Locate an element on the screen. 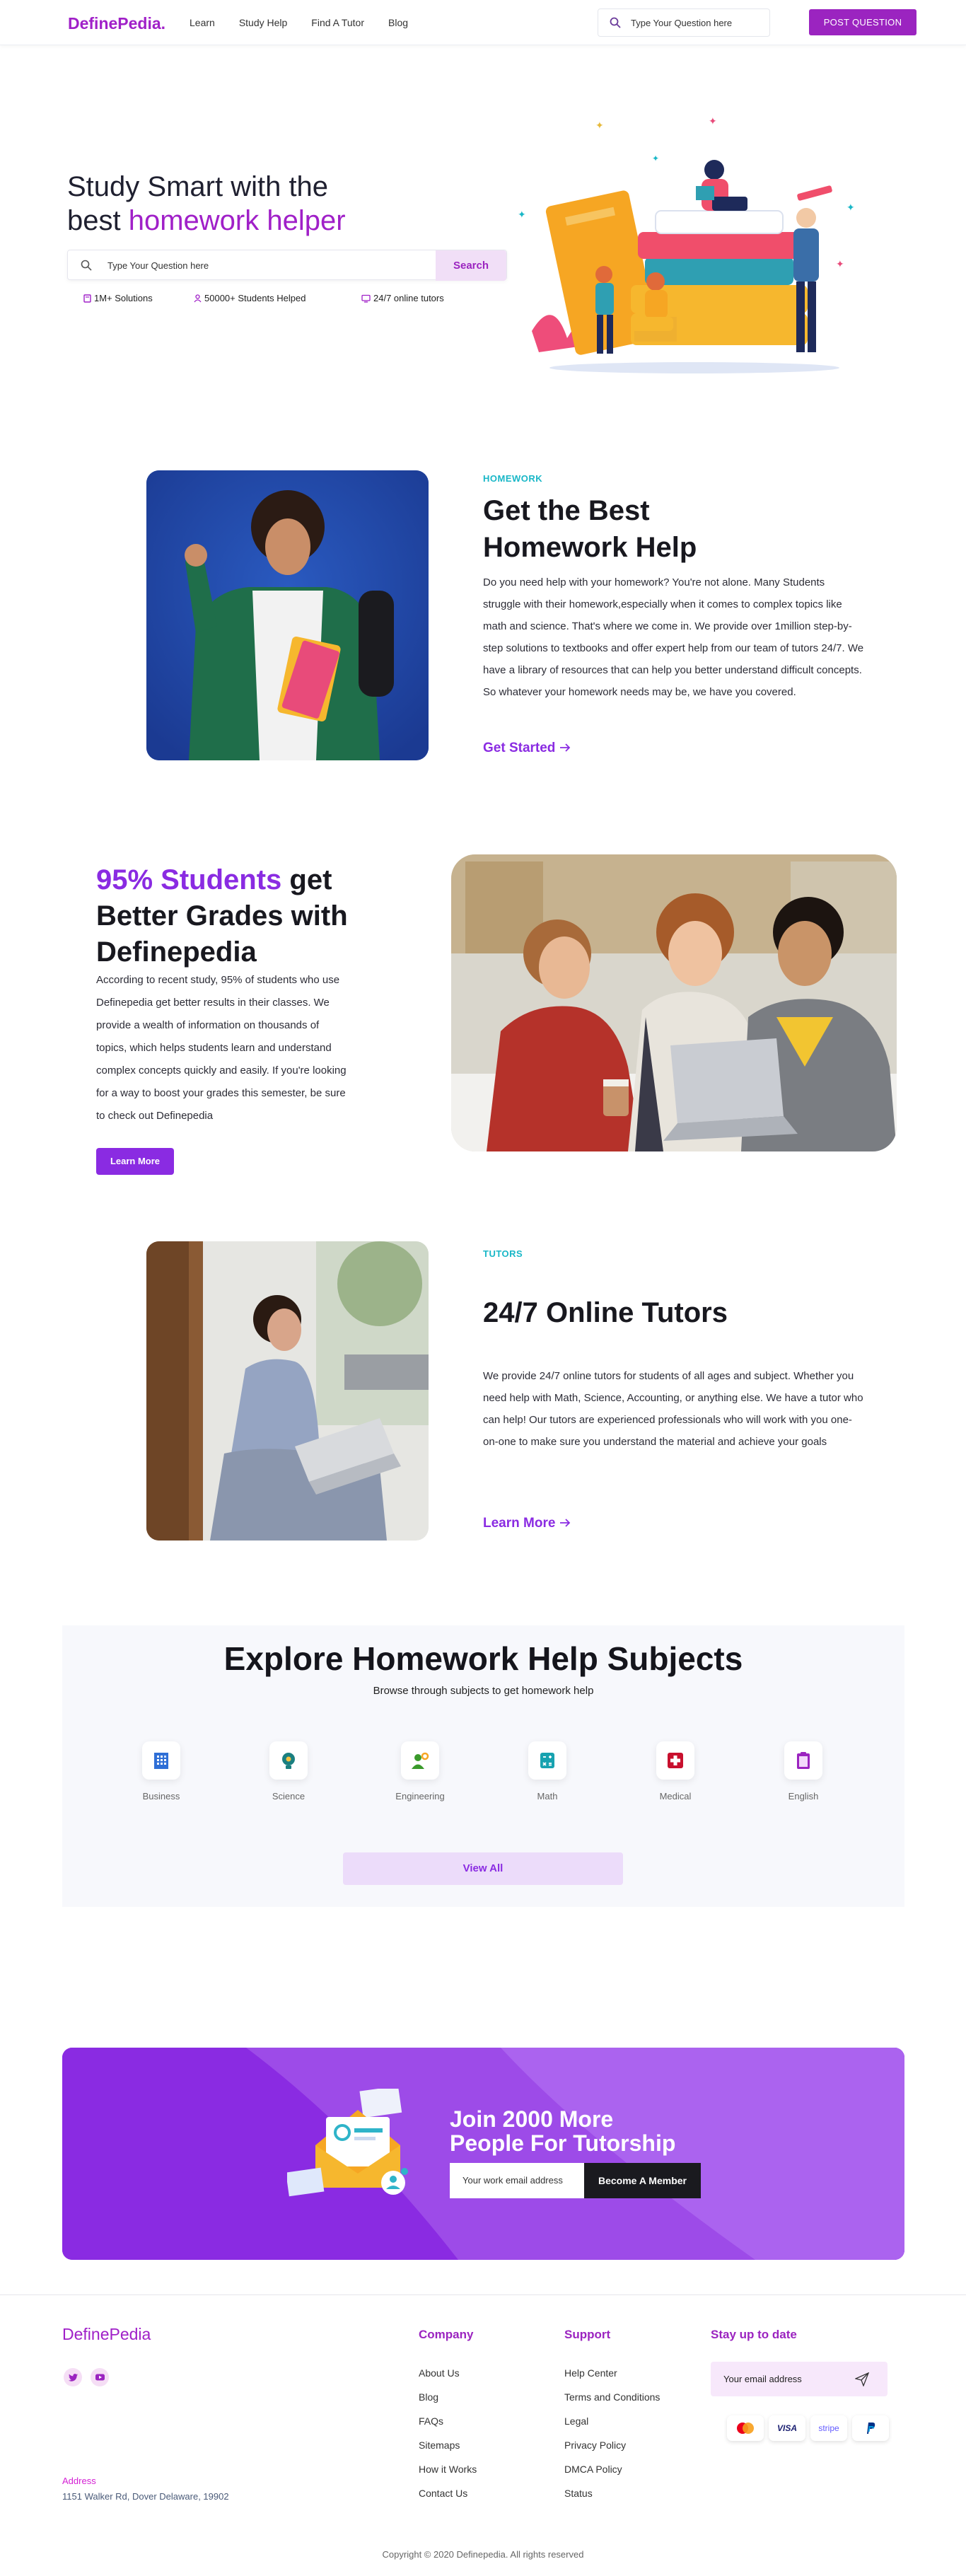 The width and height of the screenshot is (966, 2576). twitter-icon is located at coordinates (73, 2377).